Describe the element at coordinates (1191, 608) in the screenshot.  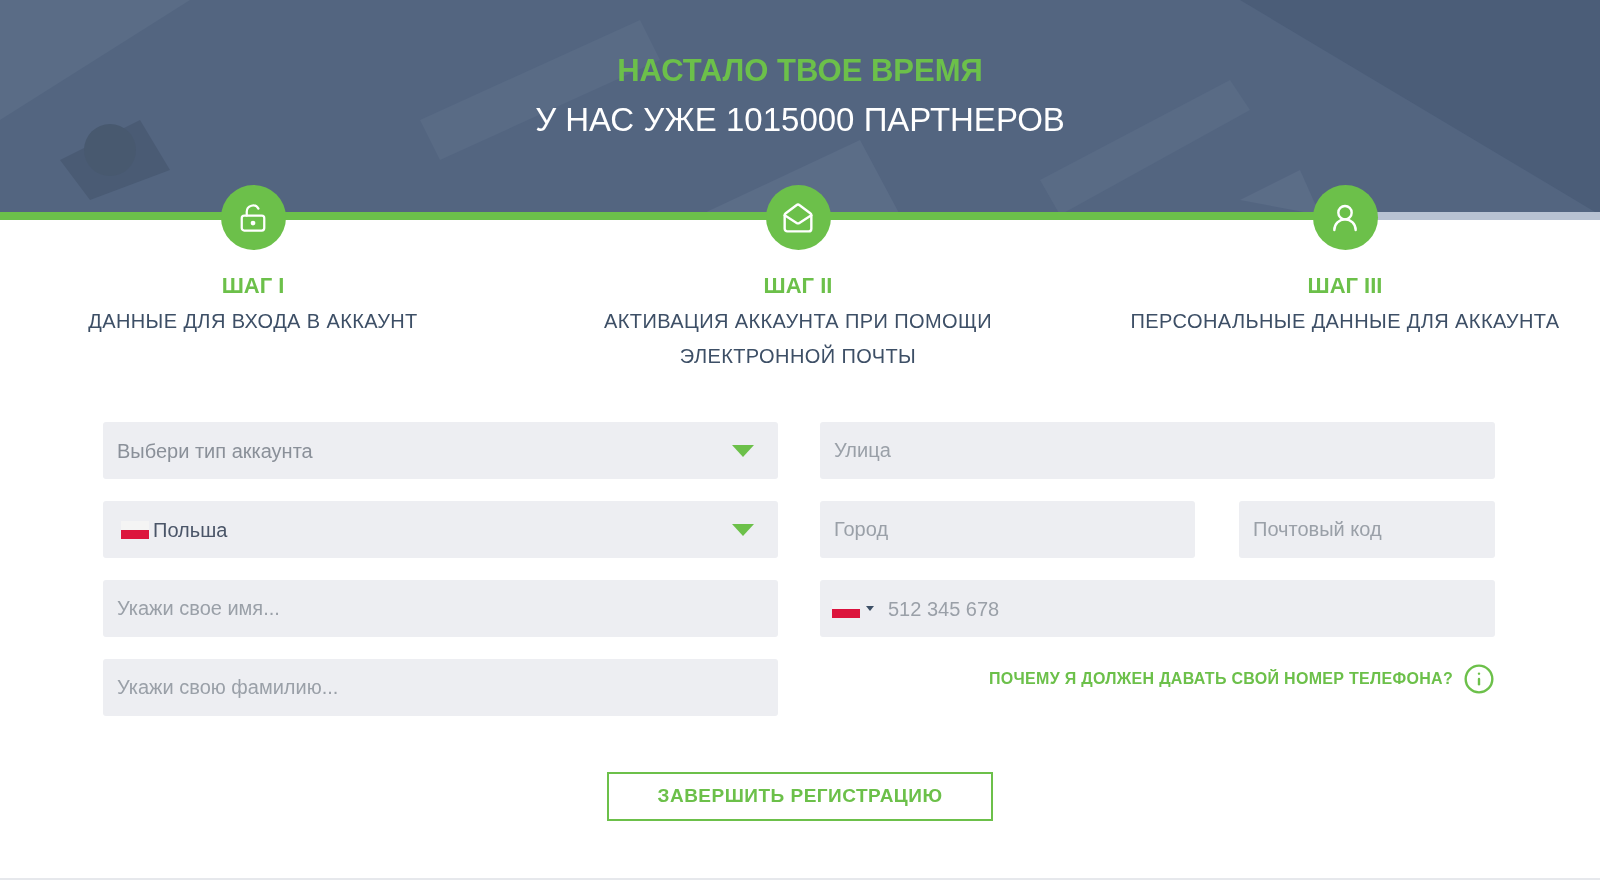
I see `phone-number-input: 512 345 678` at that location.